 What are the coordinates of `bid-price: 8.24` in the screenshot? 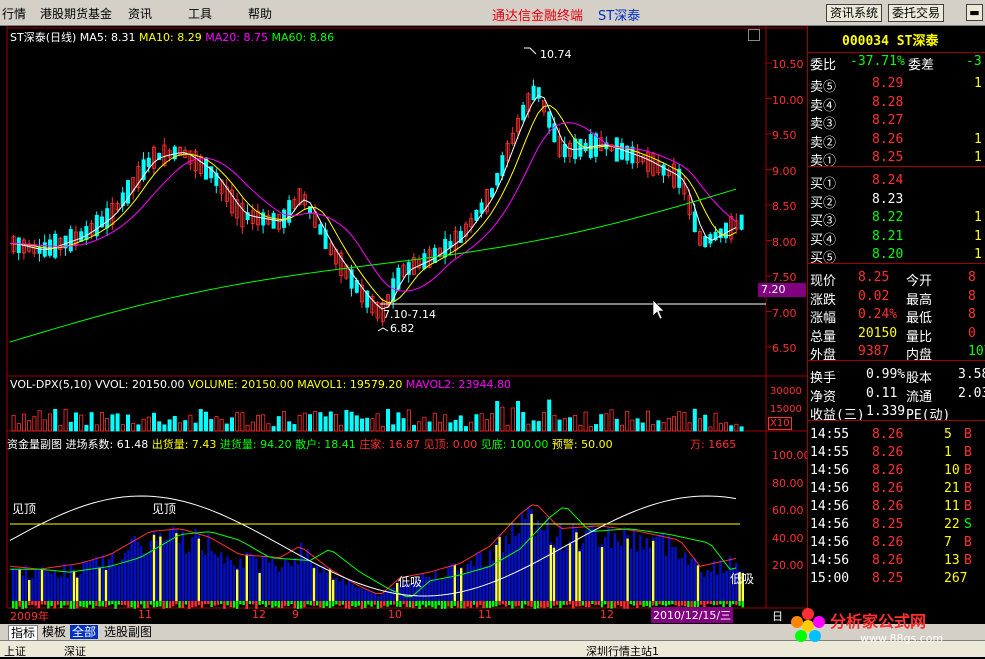 It's located at (888, 180).